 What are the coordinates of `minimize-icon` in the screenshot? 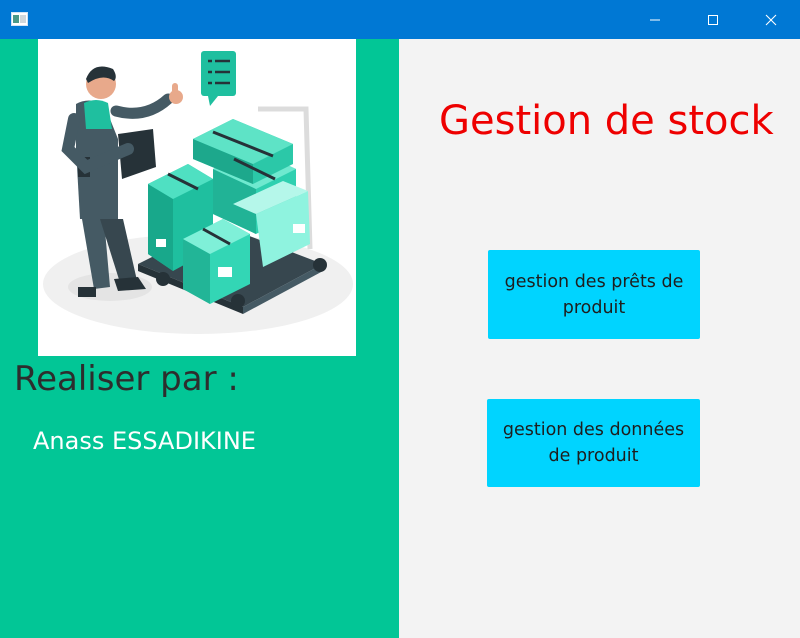 It's located at (655, 19).